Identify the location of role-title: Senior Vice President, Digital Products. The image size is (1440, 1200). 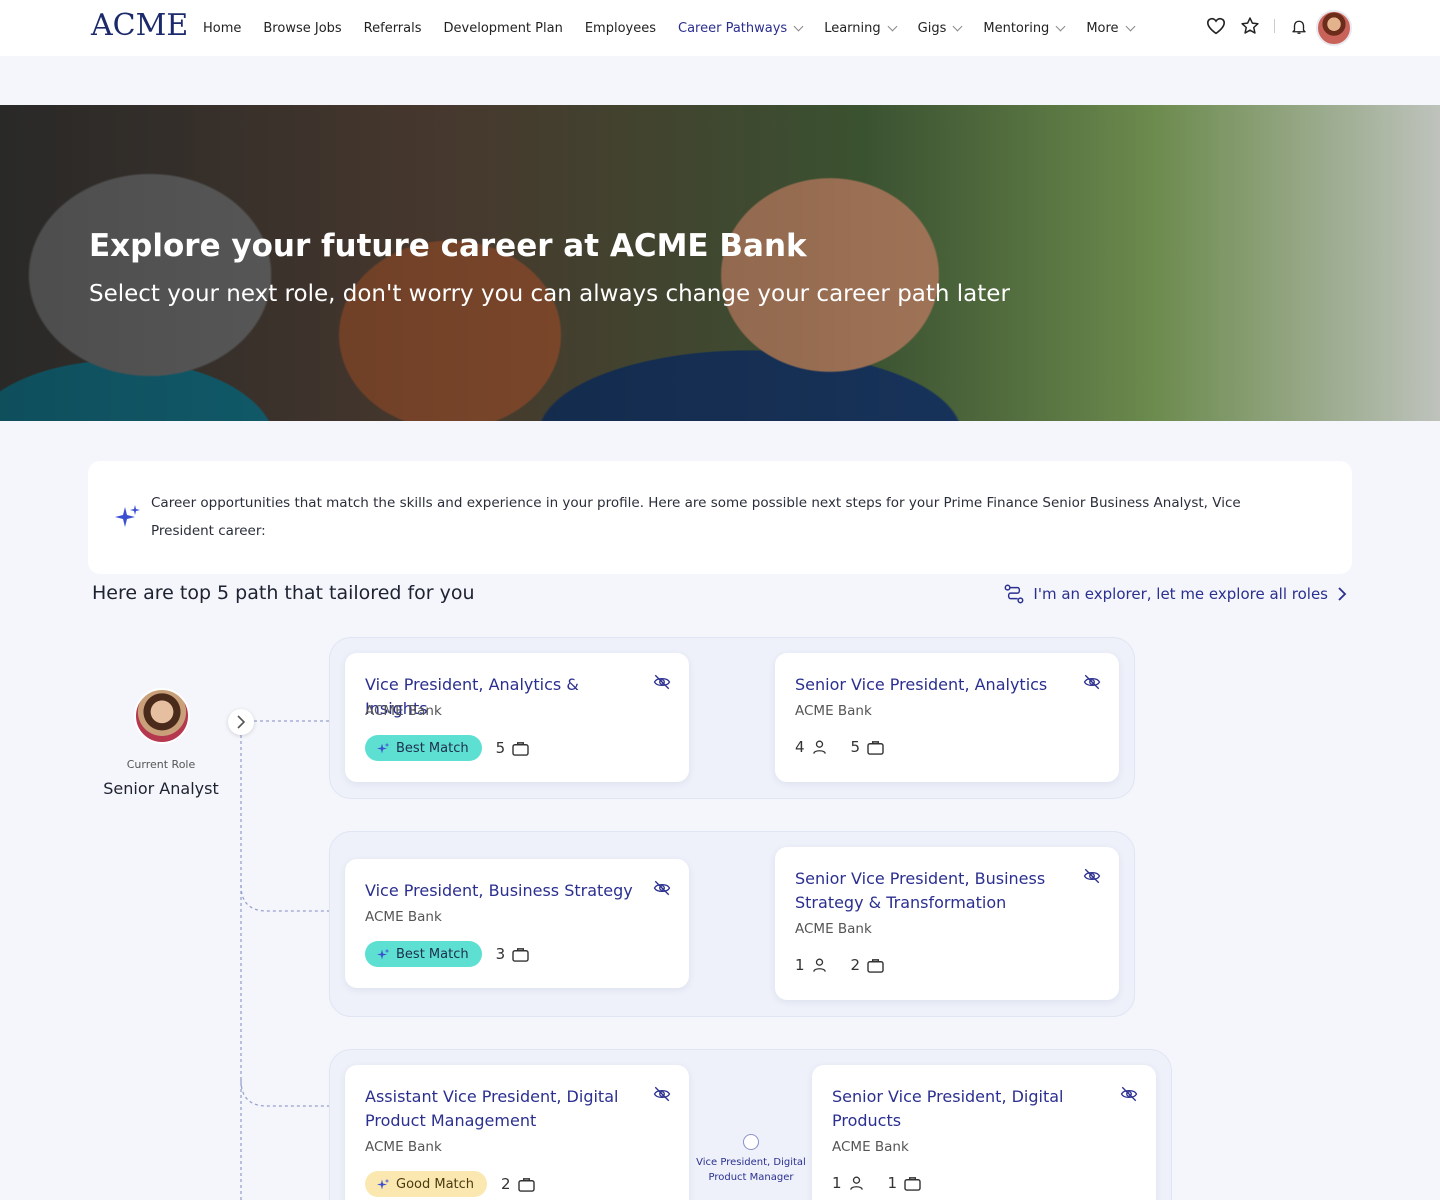
(948, 1108).